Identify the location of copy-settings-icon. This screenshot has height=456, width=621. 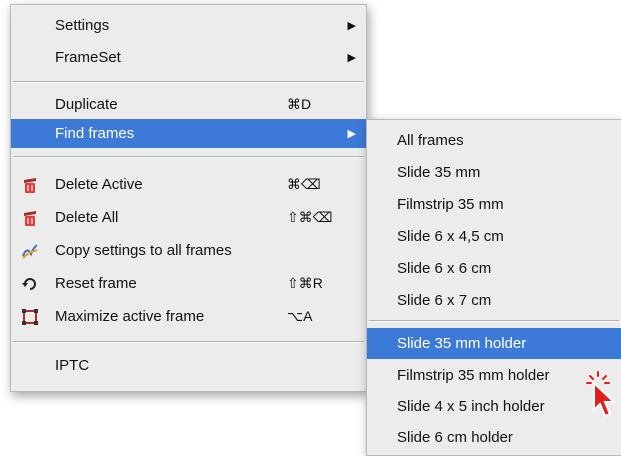
(30, 251).